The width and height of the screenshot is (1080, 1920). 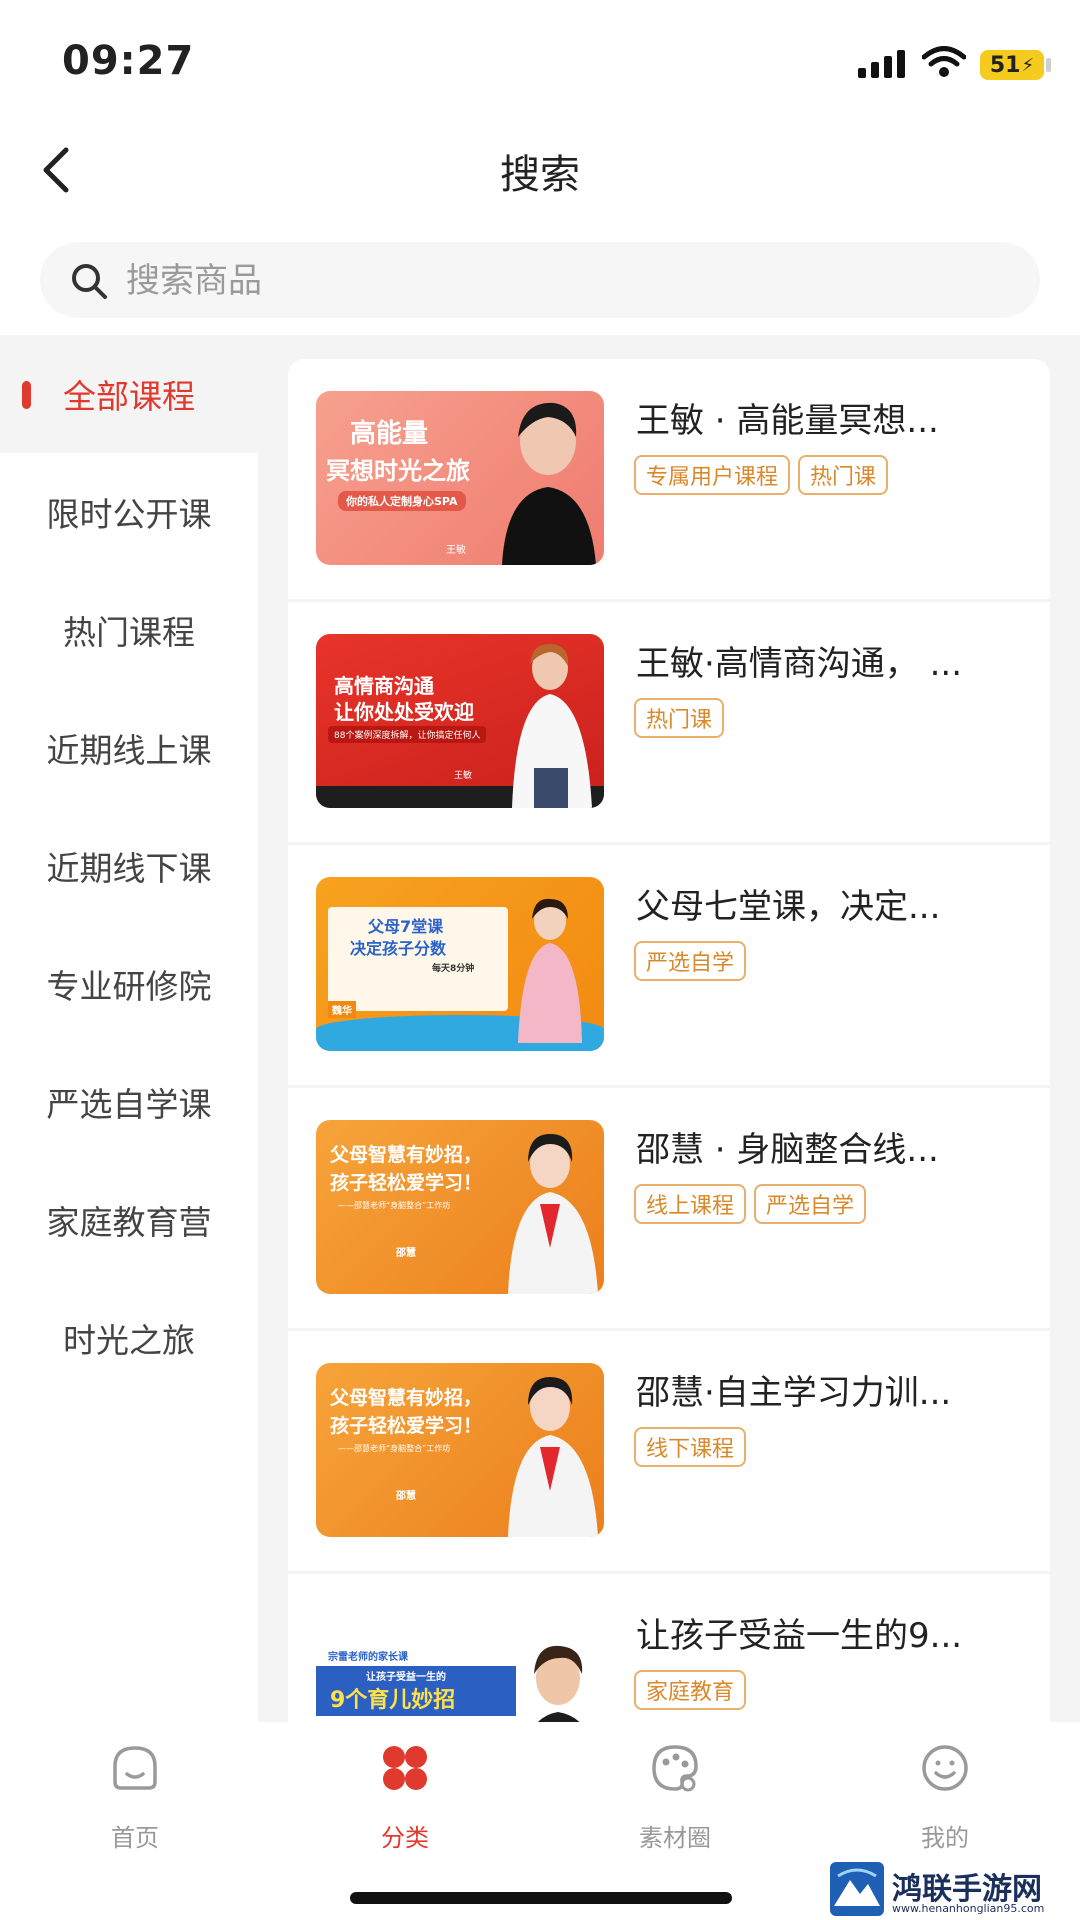 What do you see at coordinates (384, 686) in the screenshot?
I see `thumb-title-line: 高情商沟通` at bounding box center [384, 686].